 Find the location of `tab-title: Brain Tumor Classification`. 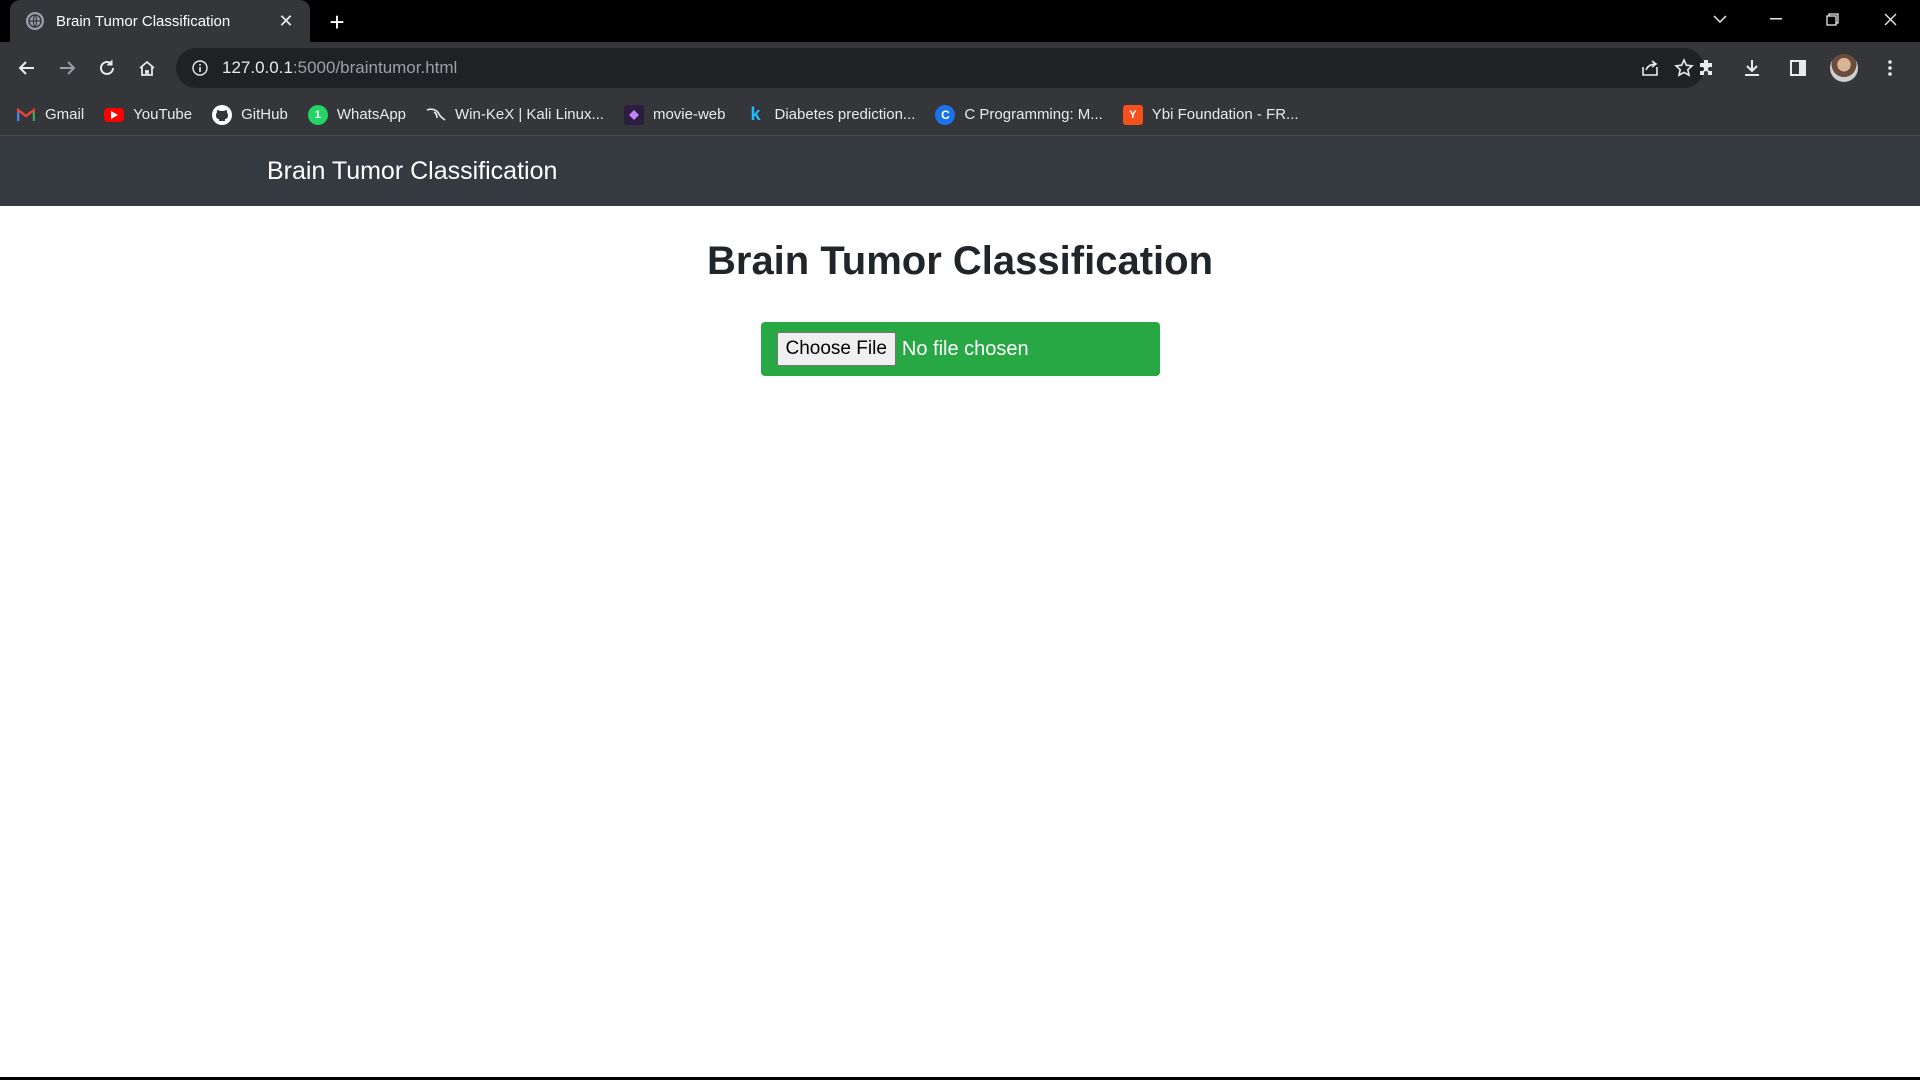

tab-title: Brain Tumor Classification is located at coordinates (143, 21).